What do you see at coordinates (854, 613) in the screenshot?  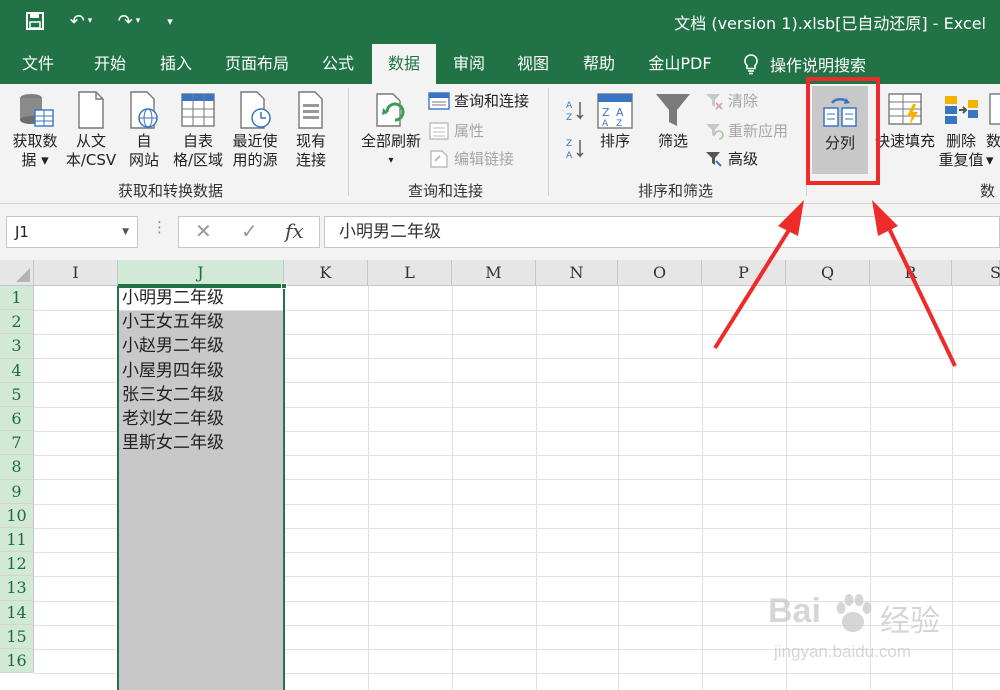 I see `paw-icon` at bounding box center [854, 613].